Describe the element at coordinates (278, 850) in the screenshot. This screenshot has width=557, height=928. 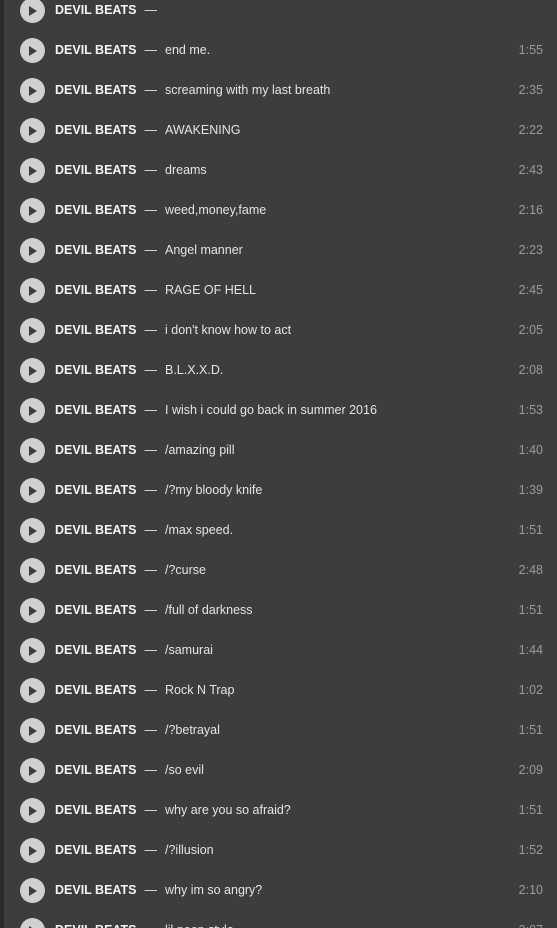
I see `track-row: DEVIL BEATS — /?illusion 1:52` at that location.